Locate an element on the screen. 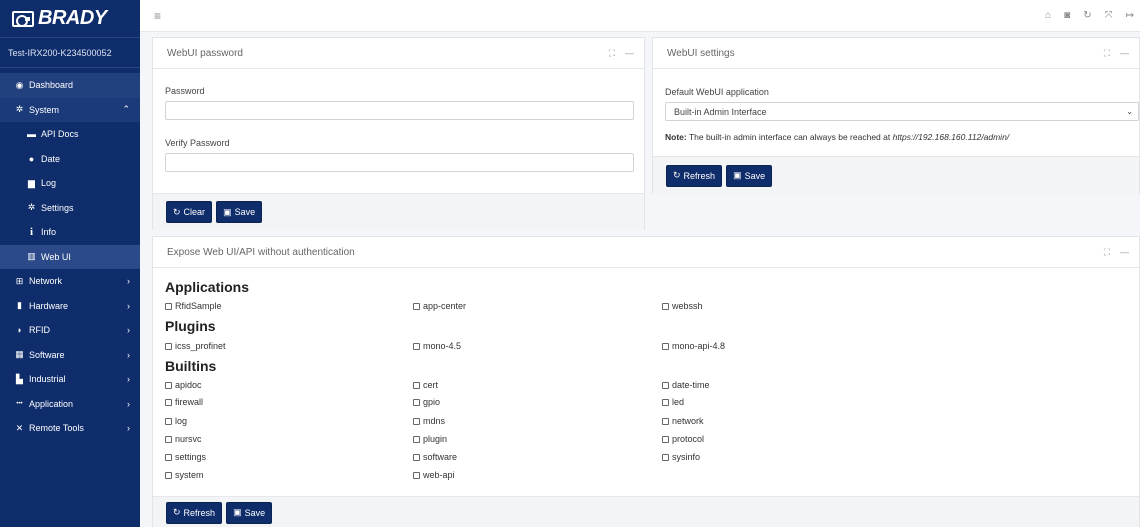  checkbox-gpio: gpio is located at coordinates (426, 402).